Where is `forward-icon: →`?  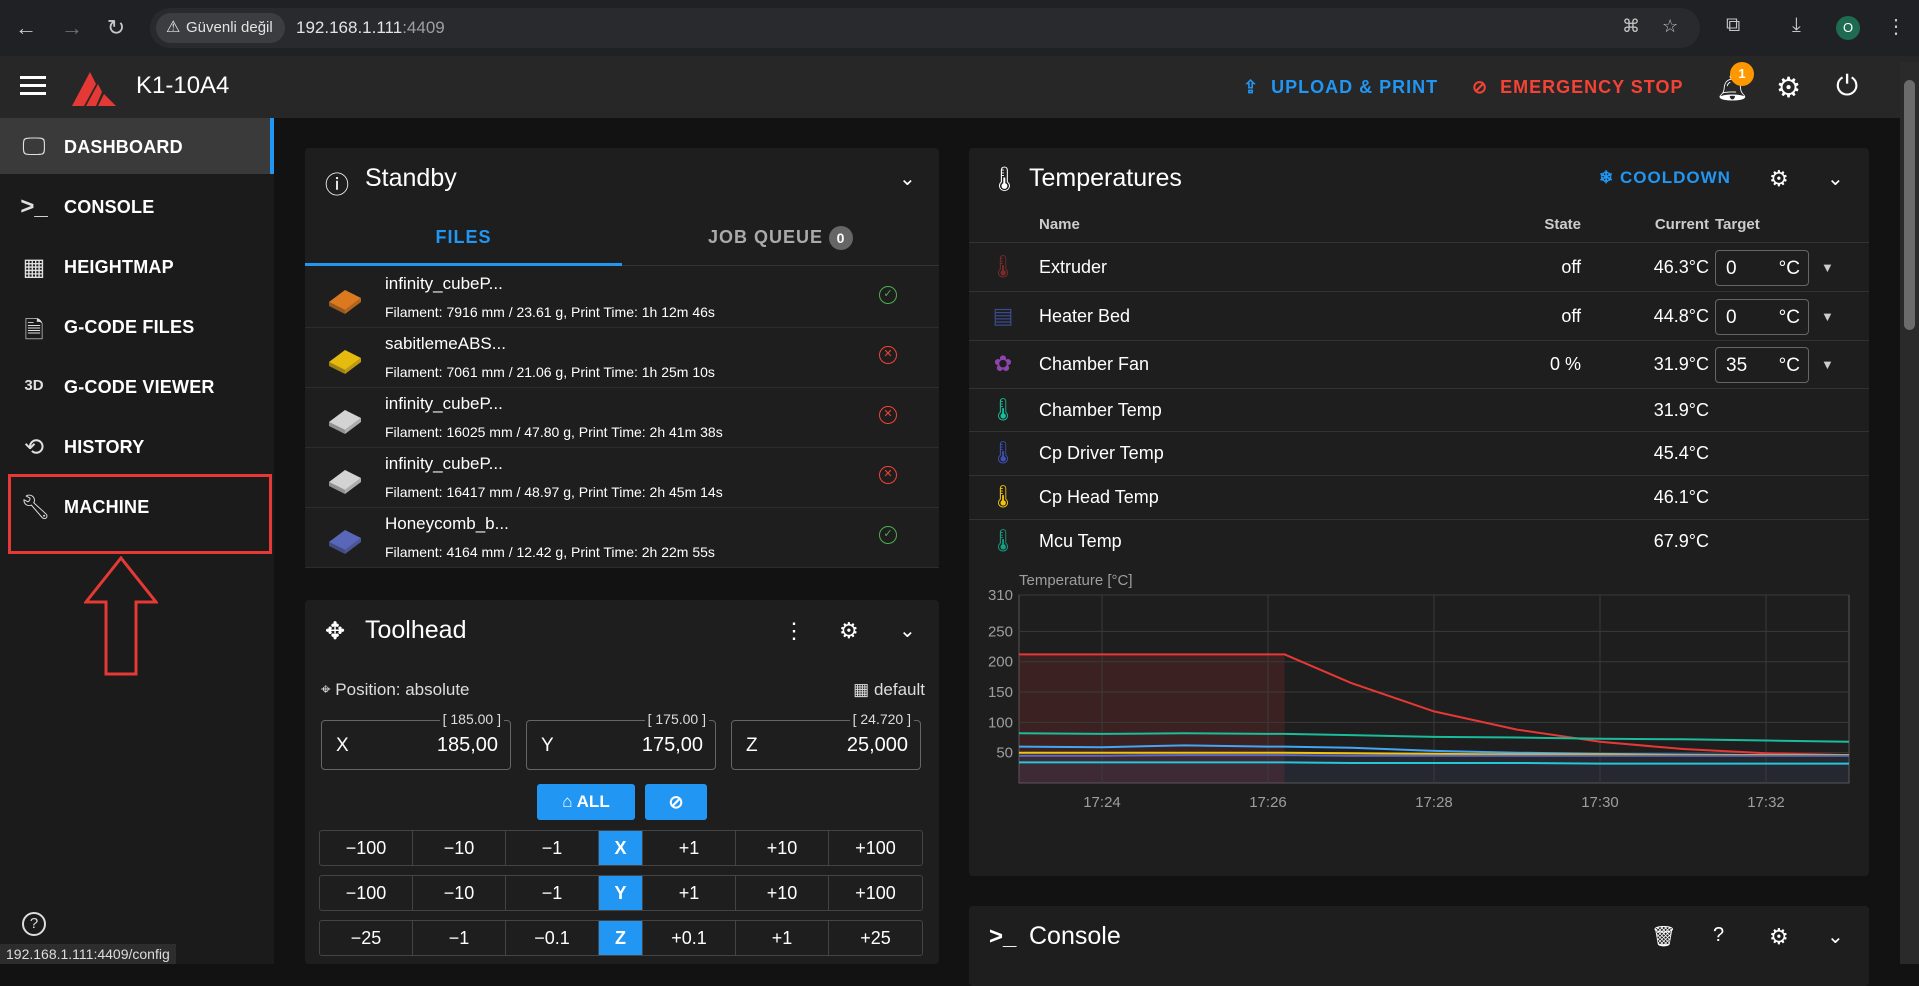 forward-icon: → is located at coordinates (72, 28).